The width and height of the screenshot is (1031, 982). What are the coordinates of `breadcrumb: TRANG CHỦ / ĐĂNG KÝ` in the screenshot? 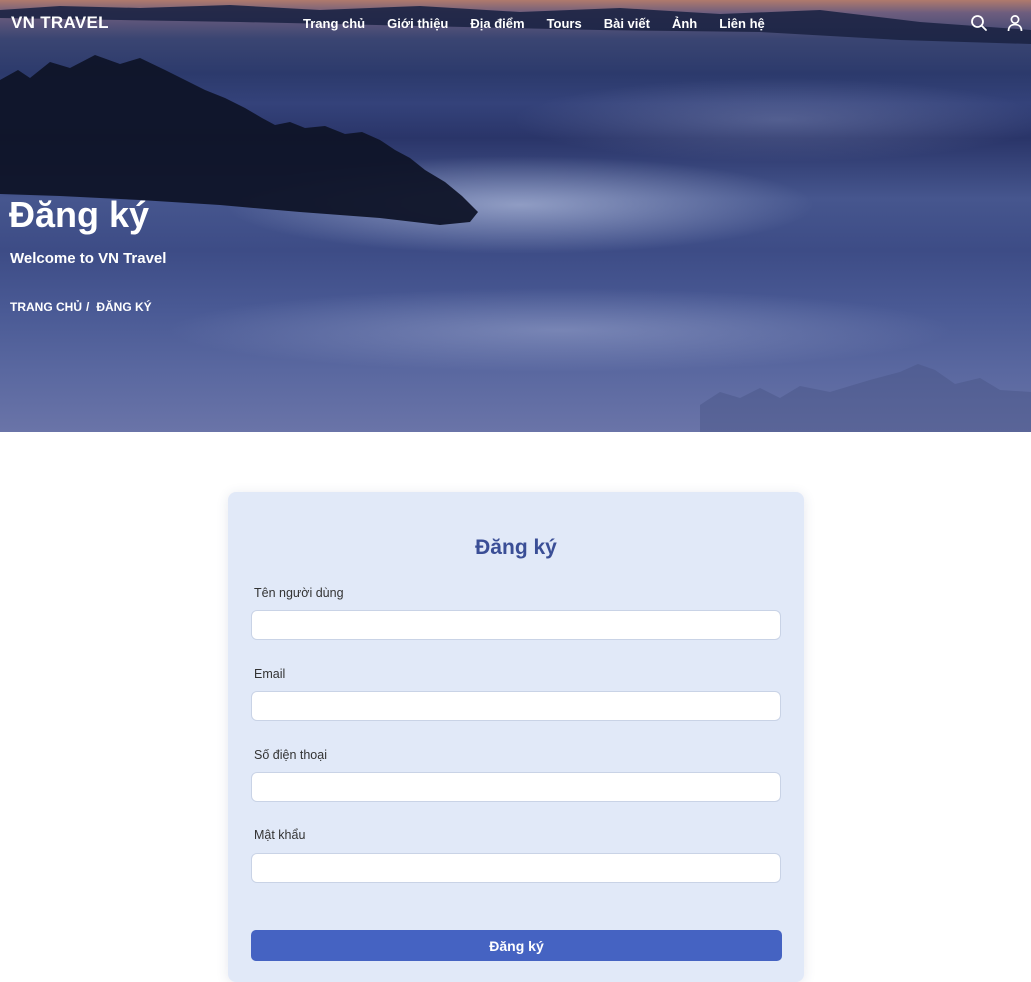 It's located at (81, 307).